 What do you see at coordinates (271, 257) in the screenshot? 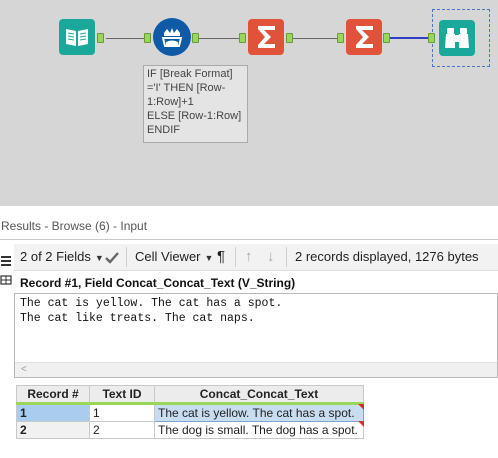
I see `arrow-down-icon: ↓` at bounding box center [271, 257].